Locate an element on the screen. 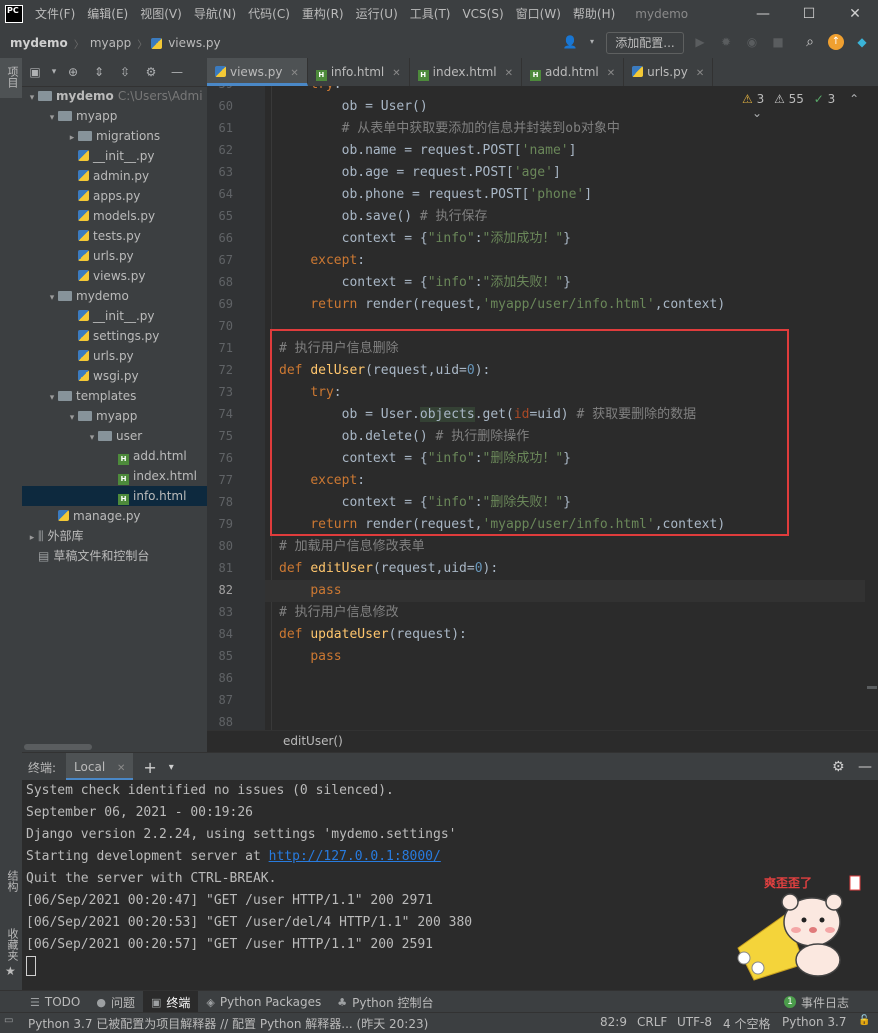 This screenshot has width=878, height=1033. close-button: ✕ is located at coordinates (855, 14).